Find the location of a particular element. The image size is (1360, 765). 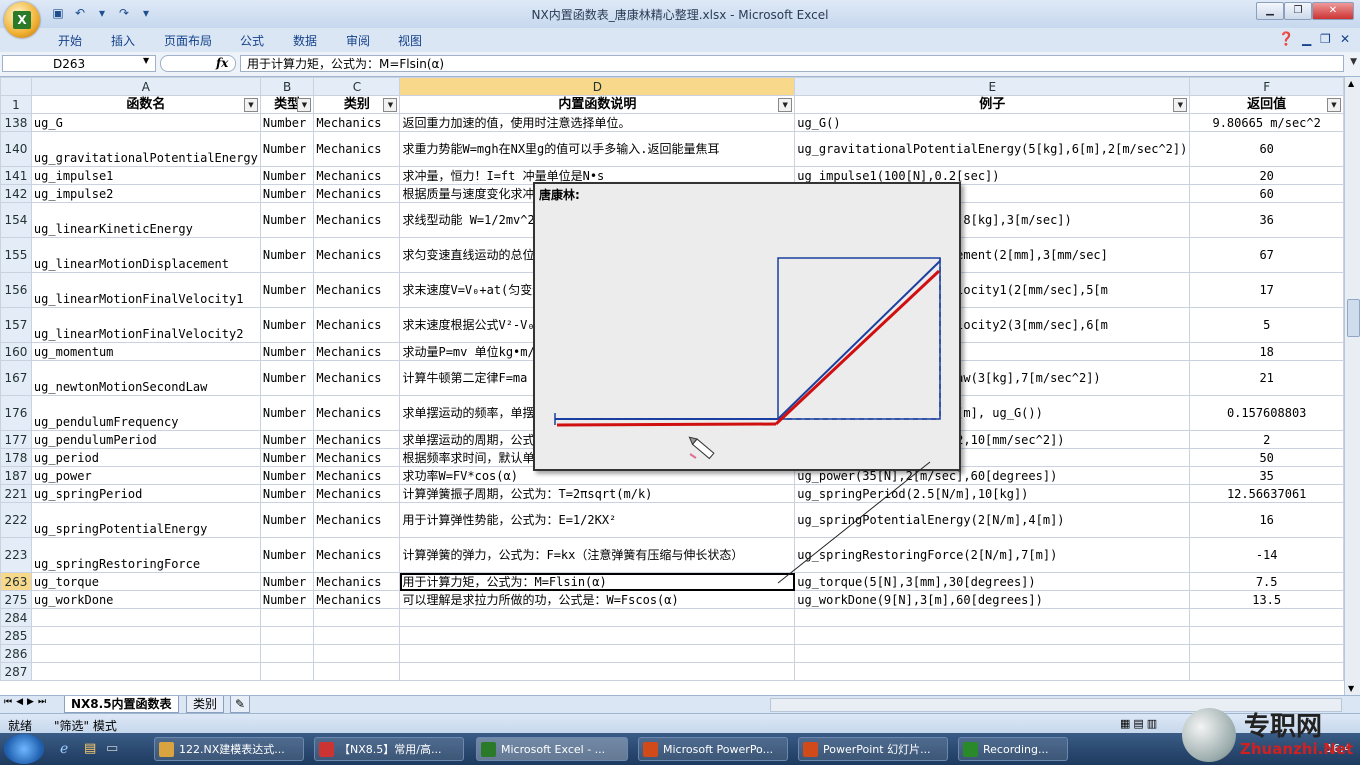

formula-input: 用于计算力矩，公式为：M=Flsin(α) is located at coordinates (792, 63).